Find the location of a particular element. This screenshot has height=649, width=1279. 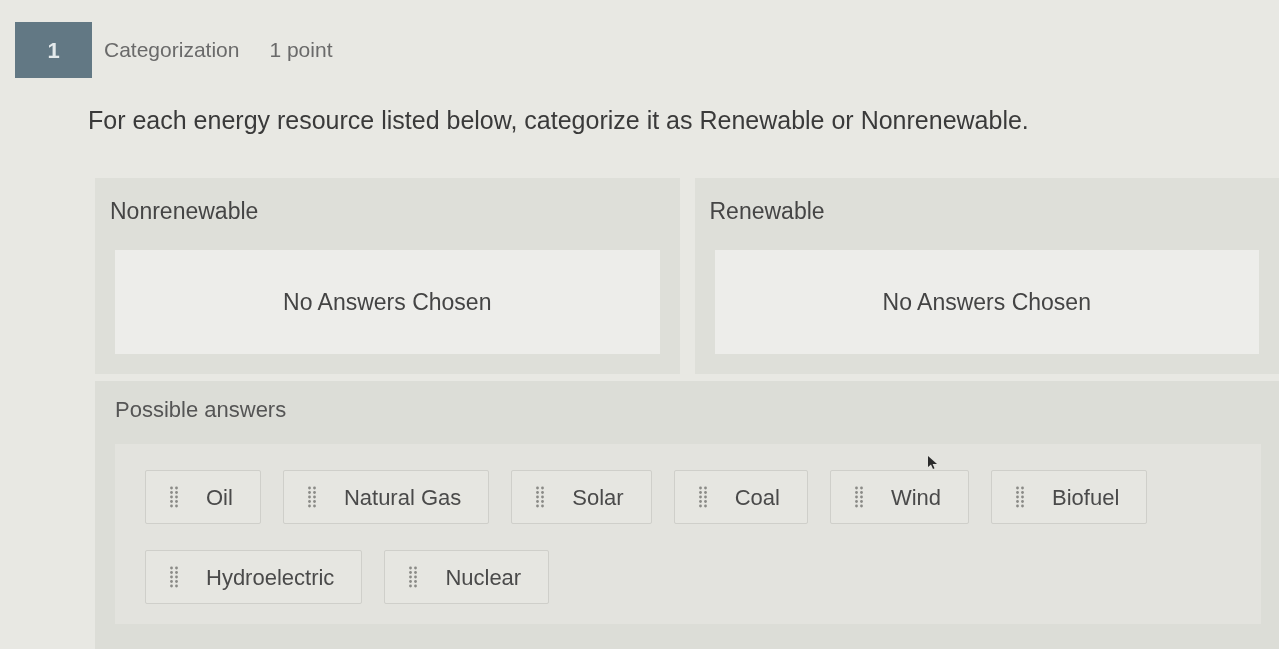

answer-chip: Natural Gas is located at coordinates (386, 497).